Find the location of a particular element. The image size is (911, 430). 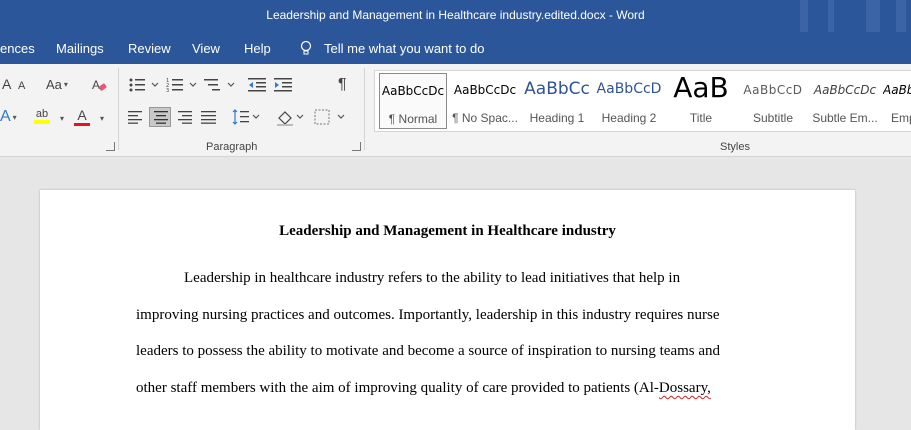

align-left-icon is located at coordinates (136, 117).